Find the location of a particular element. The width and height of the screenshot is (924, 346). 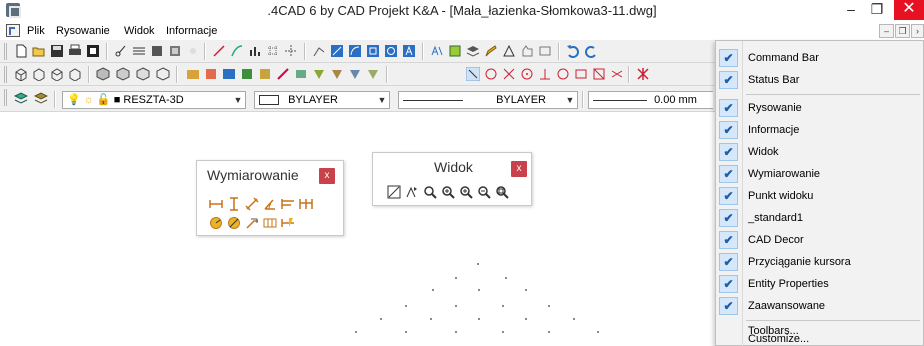

menu-item-cad-decor: ✔ CAD Decor is located at coordinates (819, 240).